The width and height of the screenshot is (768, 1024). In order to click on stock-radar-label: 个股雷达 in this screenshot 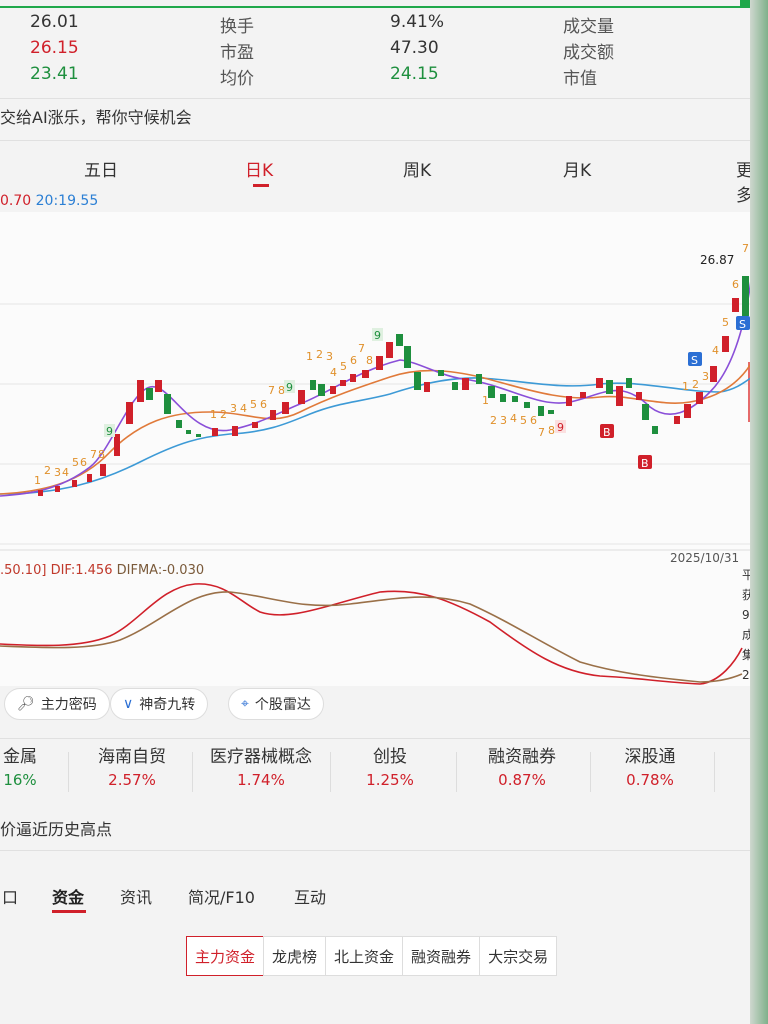, I will do `click(282, 705)`.